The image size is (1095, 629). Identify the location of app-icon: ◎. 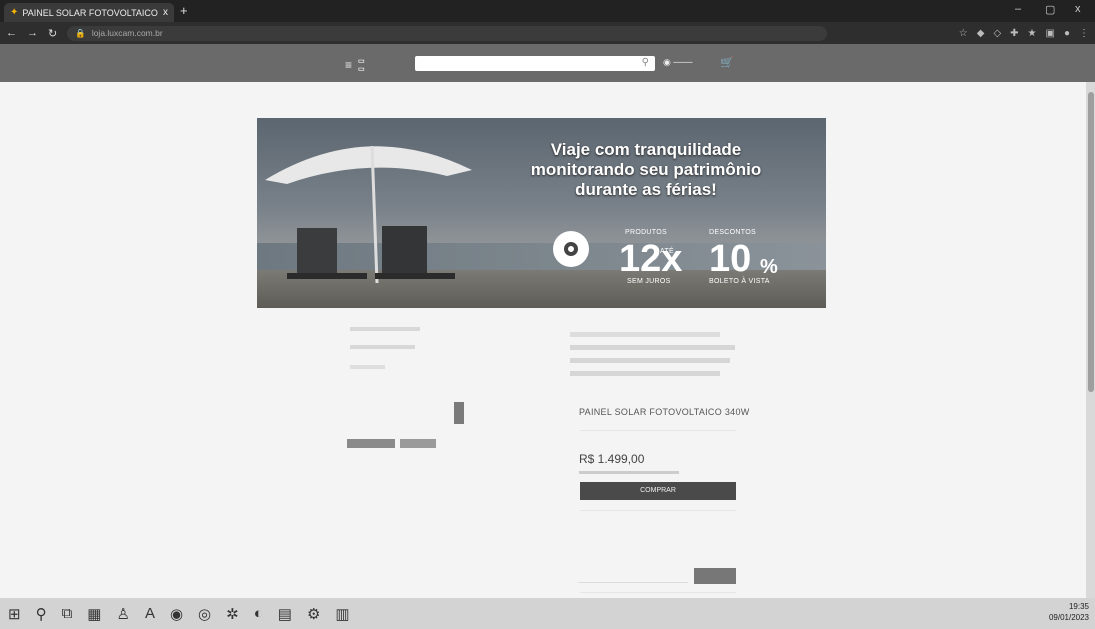
(204, 614).